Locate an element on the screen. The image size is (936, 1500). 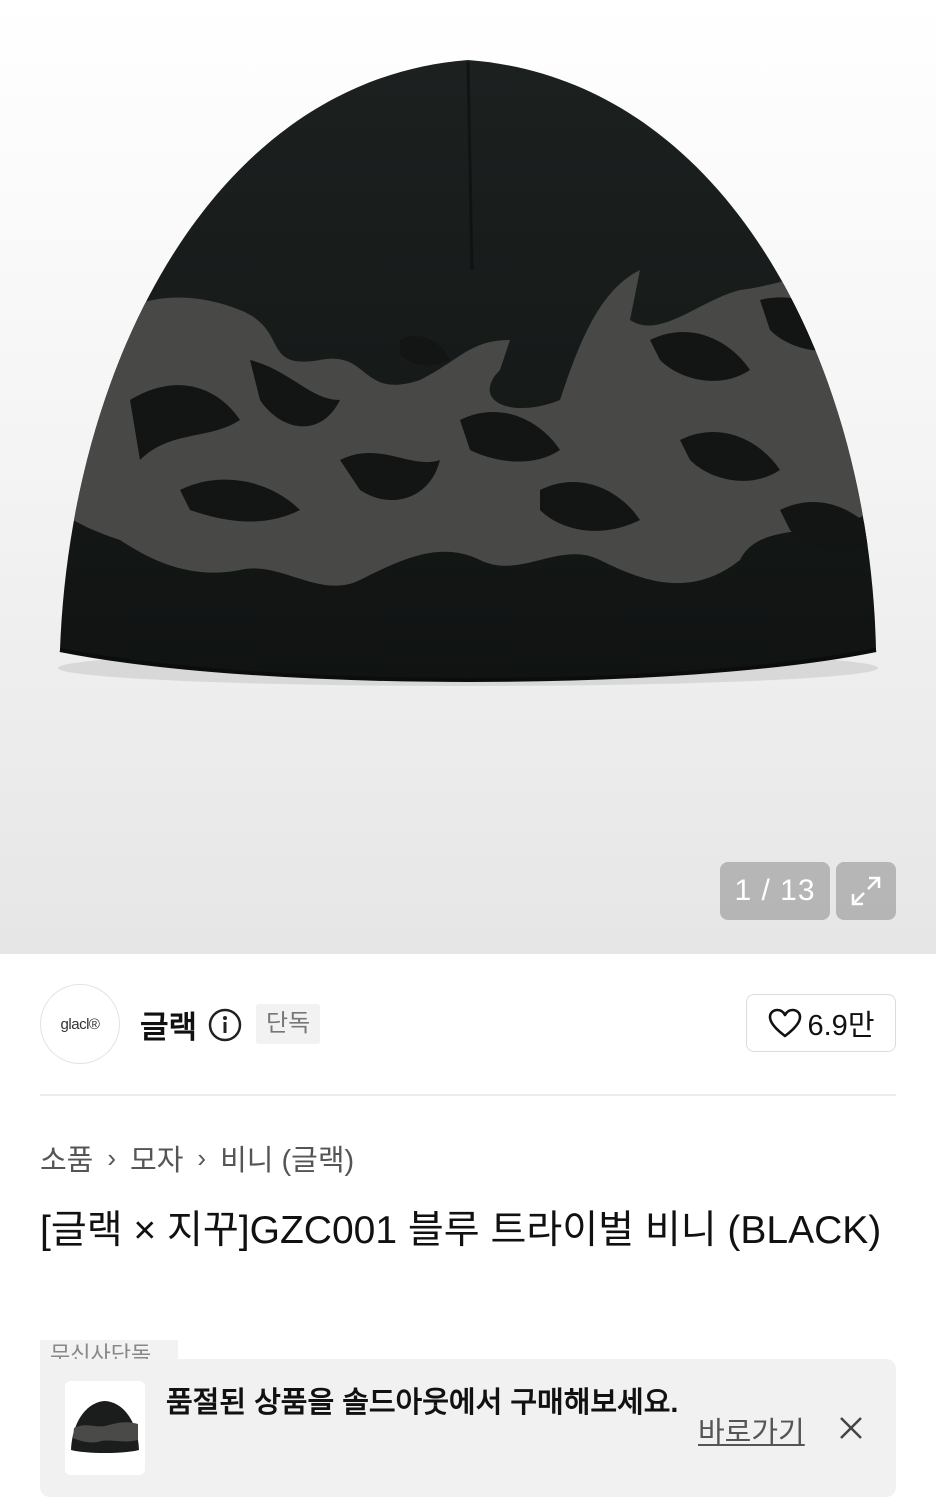
brand-logo: glacl® is located at coordinates (80, 1024).